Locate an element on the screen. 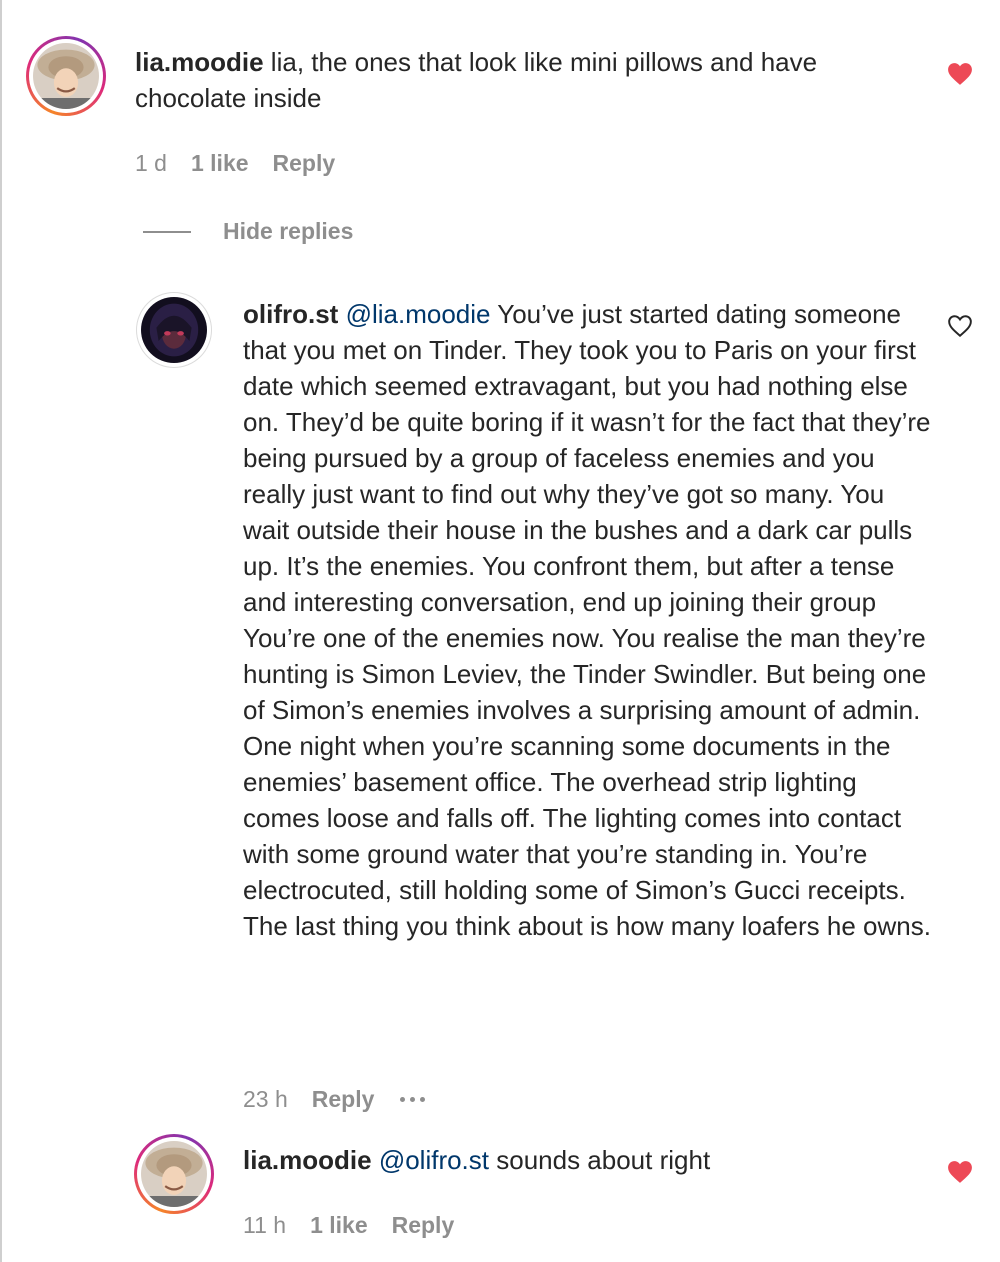 The image size is (1000, 1262). comment-mention: @olifro.st is located at coordinates (434, 1160).